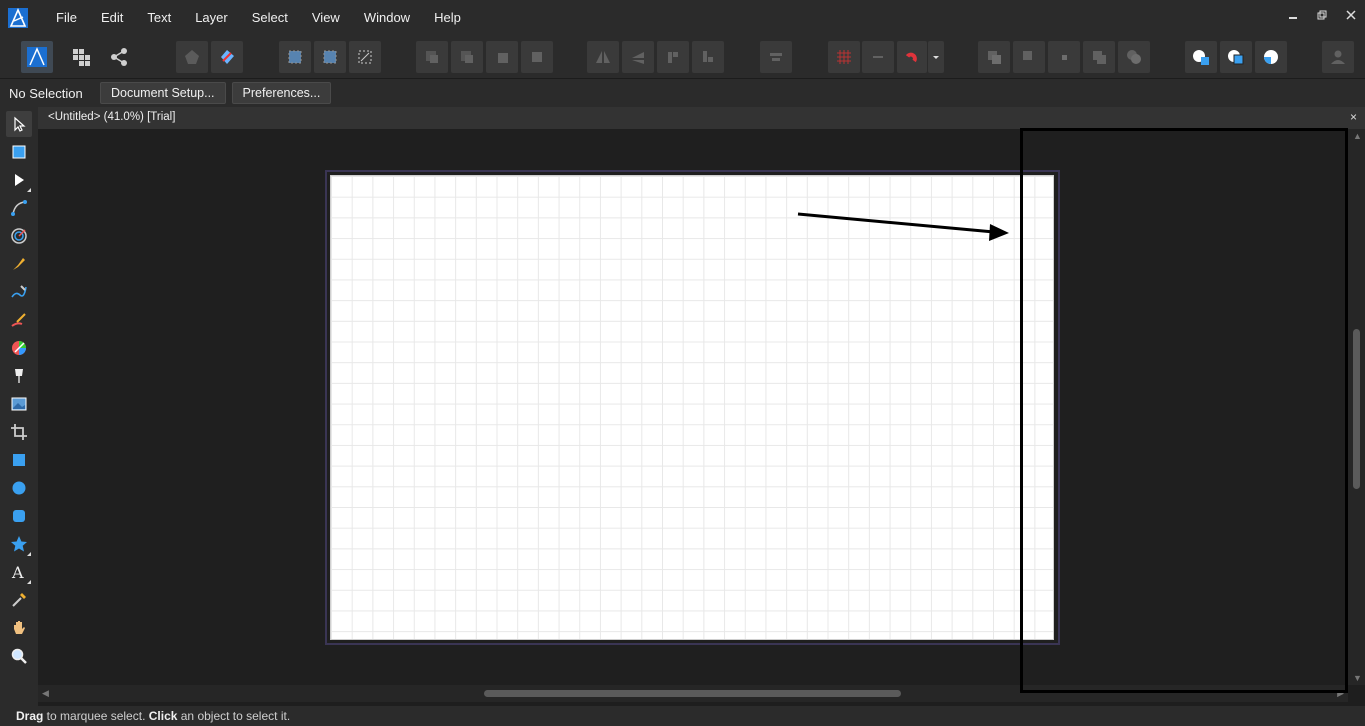 The width and height of the screenshot is (1365, 726). Describe the element at coordinates (112, 117) in the screenshot. I see `document-tab-title: <Untitled> (41.0%) [Trial]` at that location.